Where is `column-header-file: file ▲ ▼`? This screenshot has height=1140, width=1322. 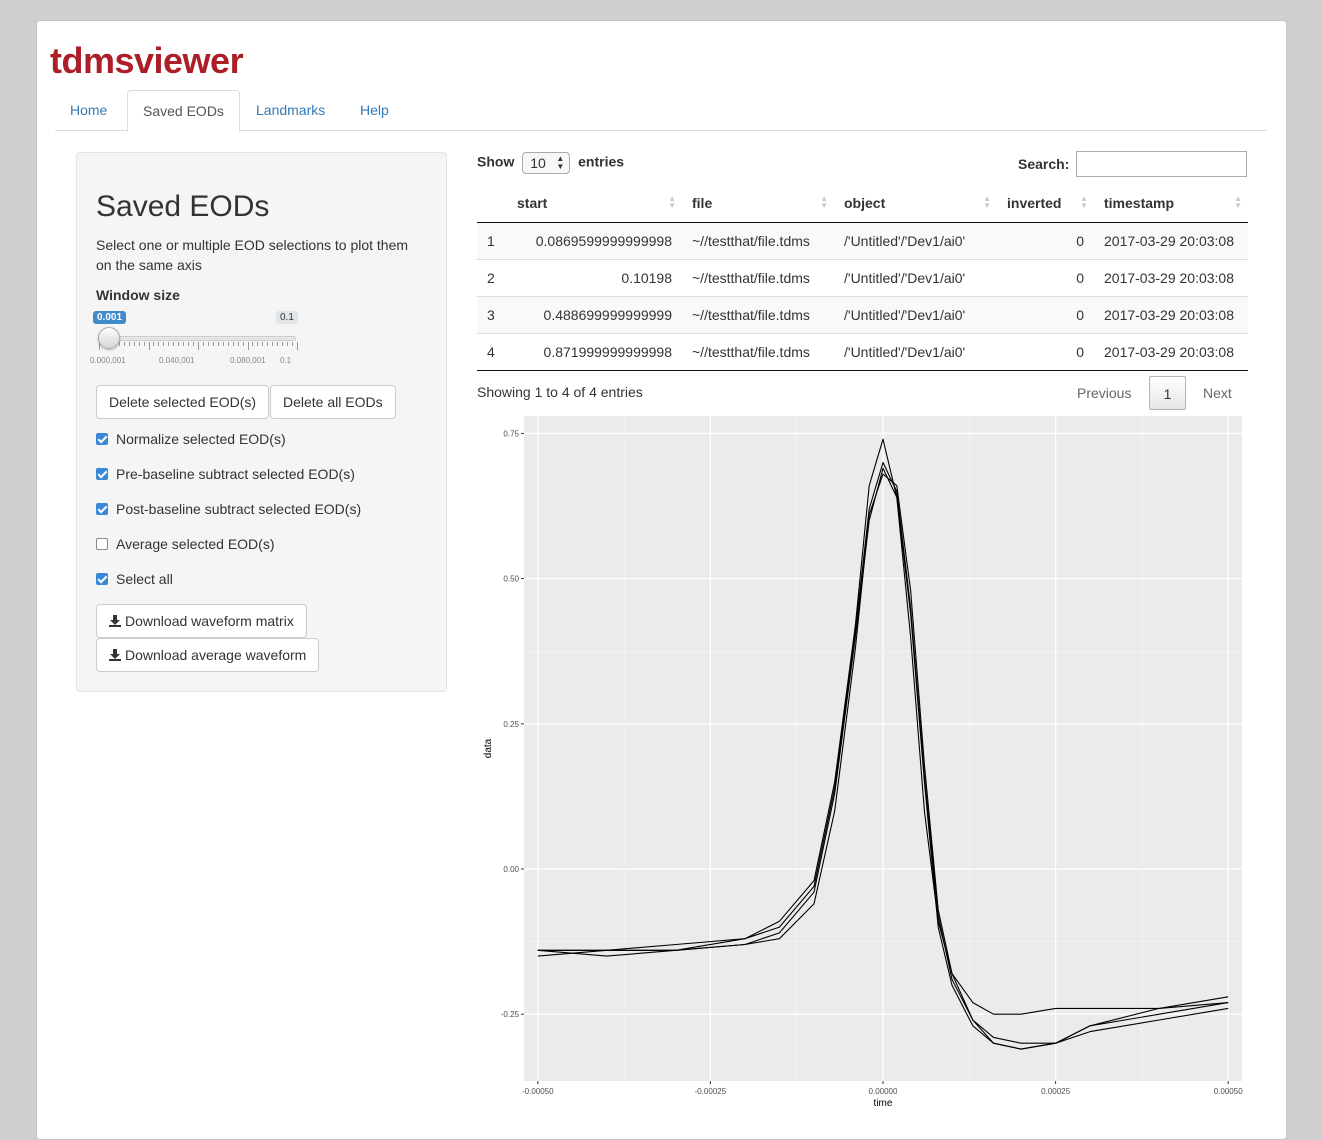 column-header-file: file ▲ ▼ is located at coordinates (758, 203).